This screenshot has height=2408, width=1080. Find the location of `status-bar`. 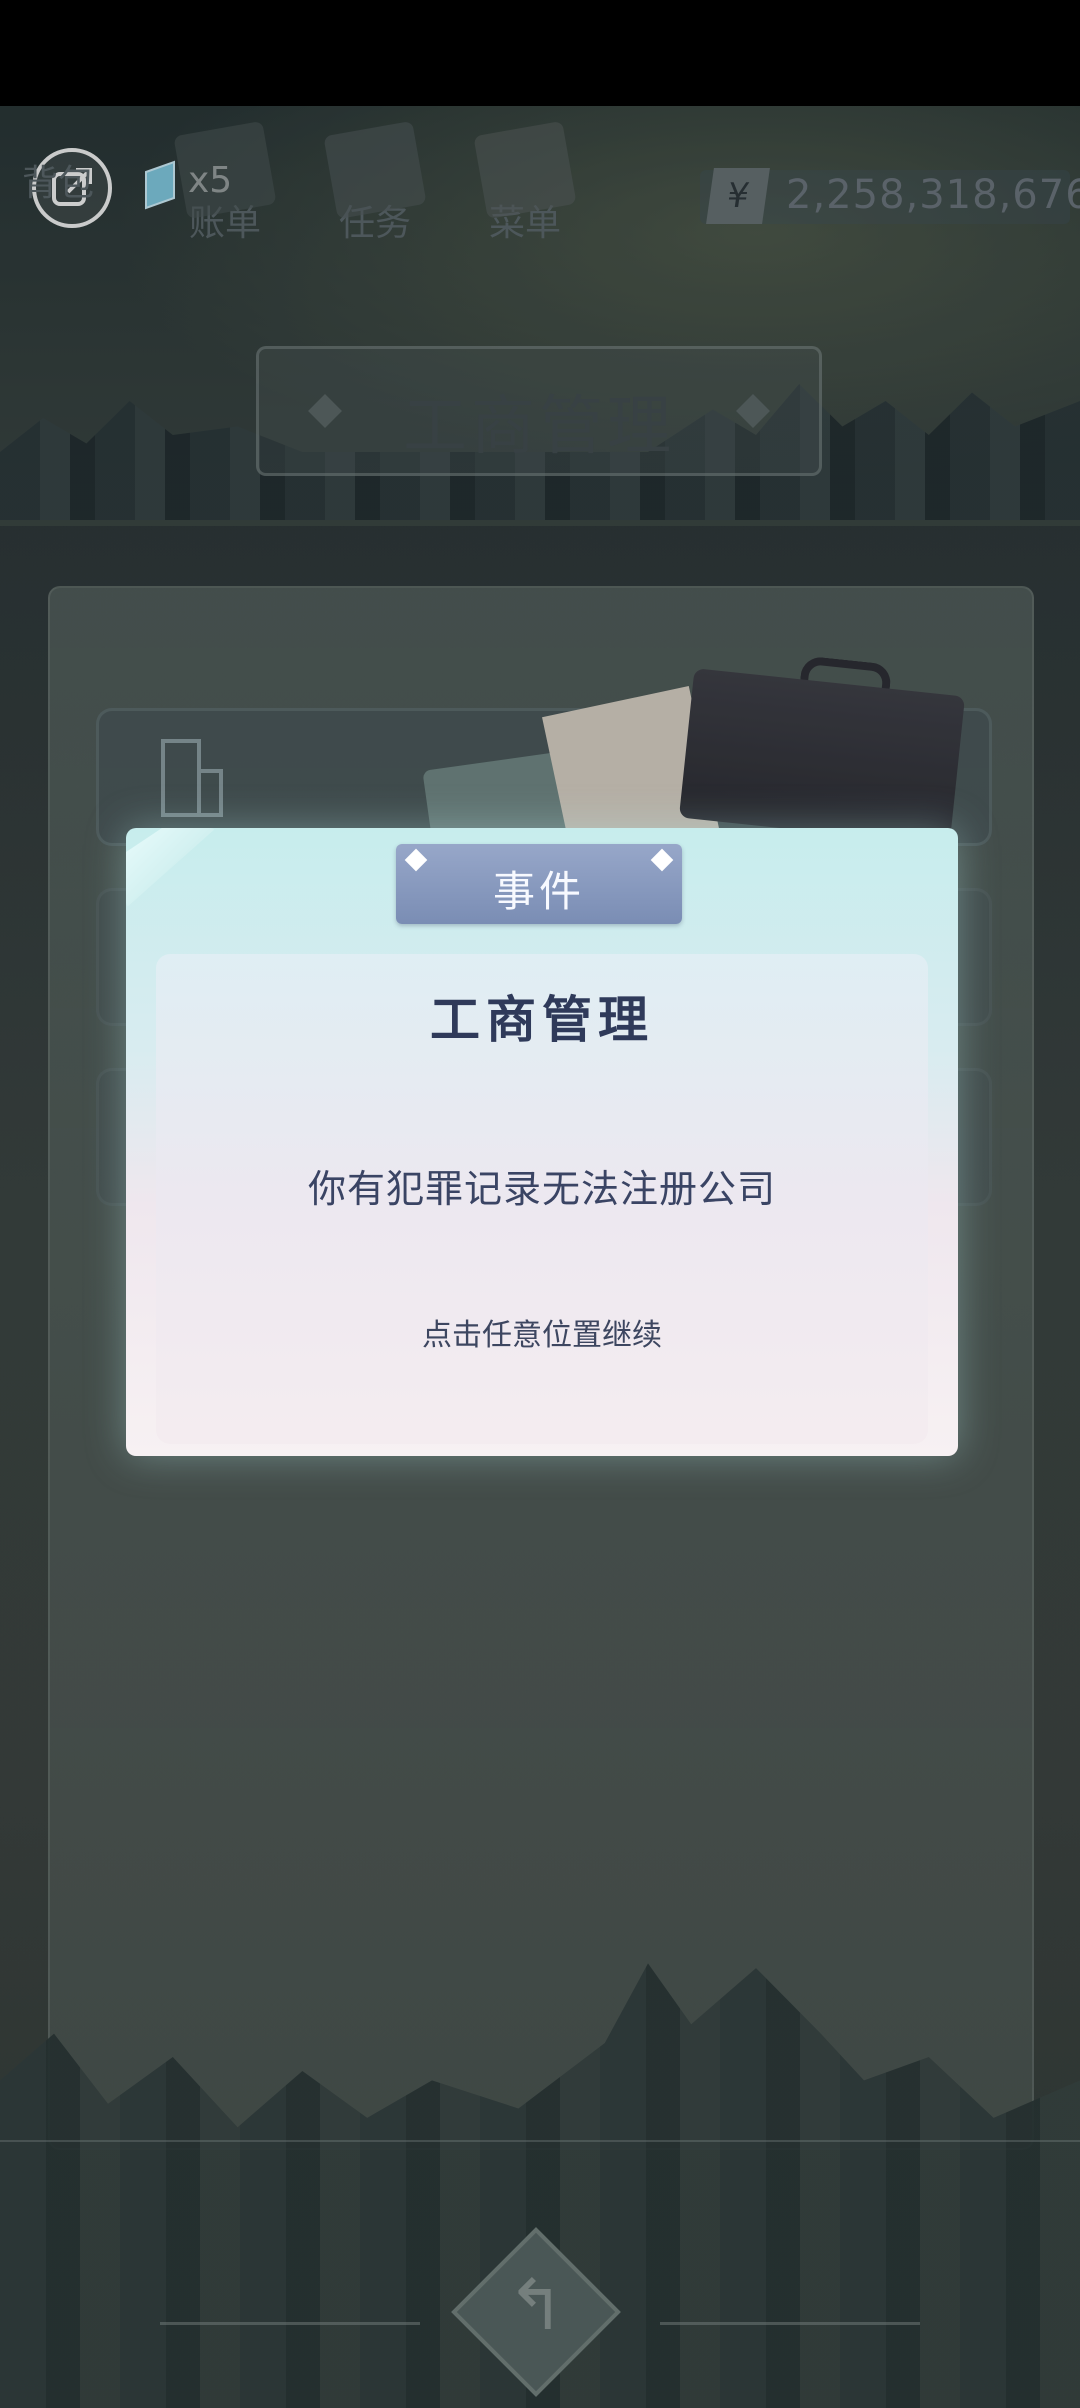

status-bar is located at coordinates (540, 53).